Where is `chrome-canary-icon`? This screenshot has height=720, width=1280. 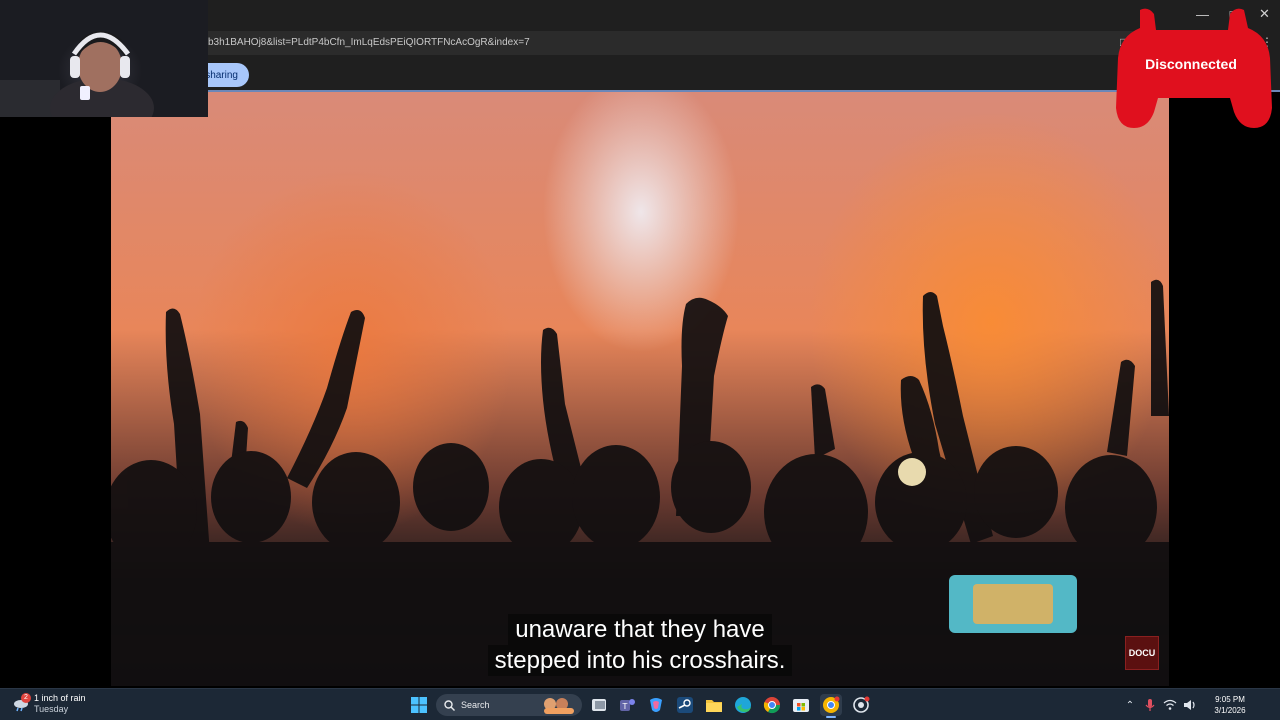
chrome-canary-icon is located at coordinates (831, 706).